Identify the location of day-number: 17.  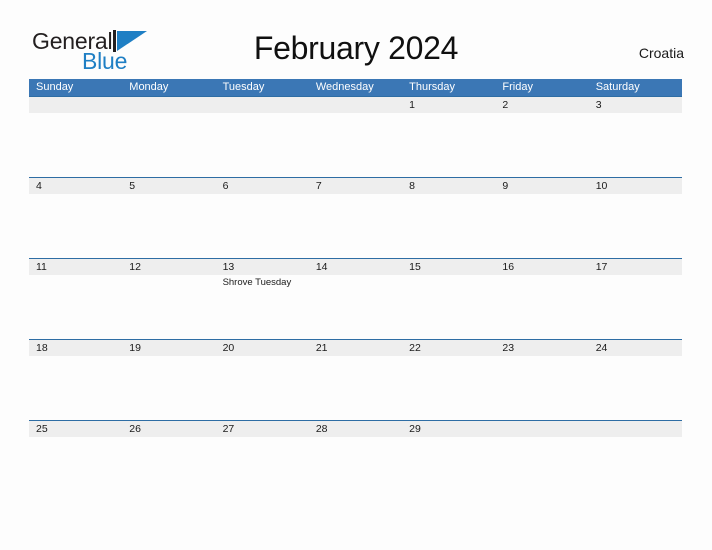
(635, 267).